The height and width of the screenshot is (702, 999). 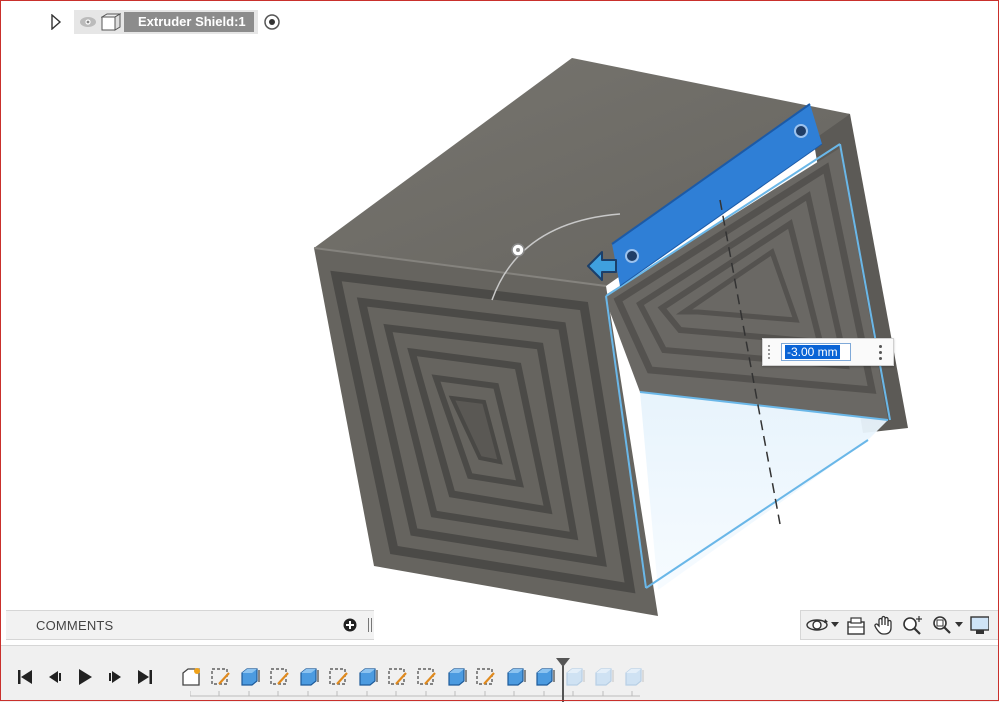 What do you see at coordinates (111, 22) in the screenshot?
I see `component-icon` at bounding box center [111, 22].